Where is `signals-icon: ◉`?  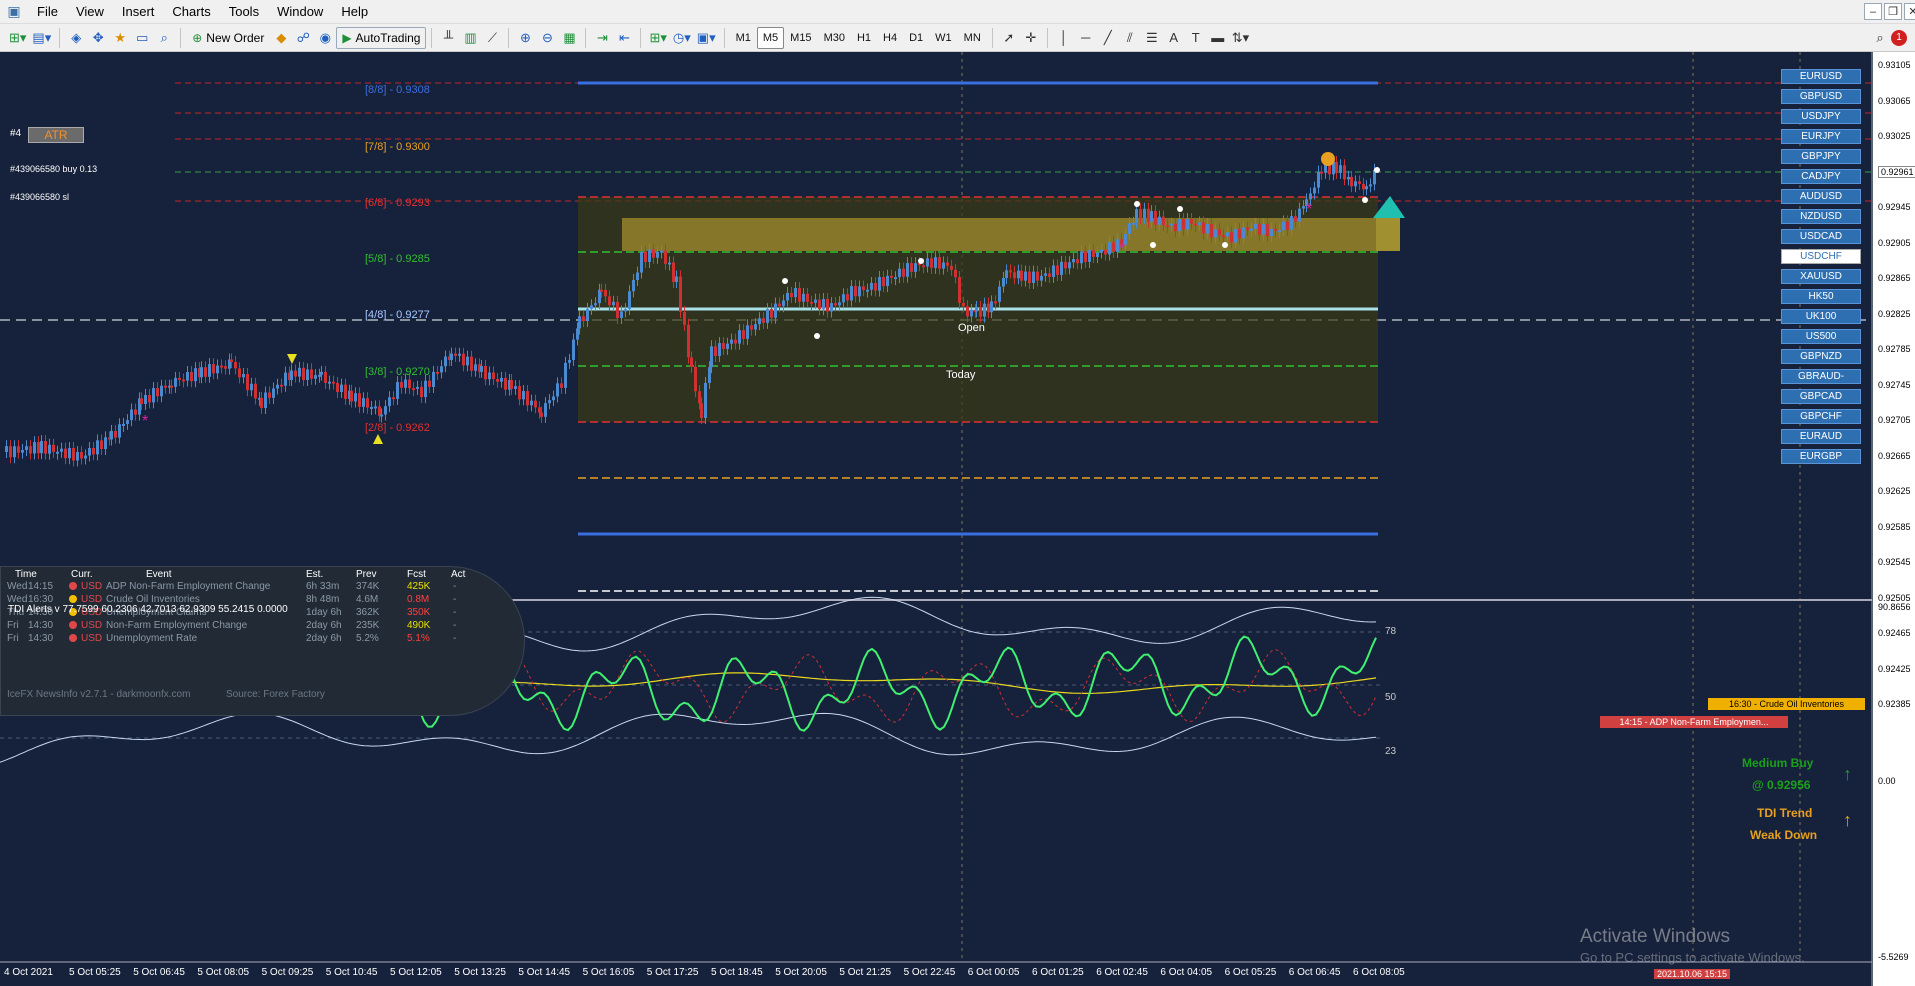 signals-icon: ◉ is located at coordinates (325, 38).